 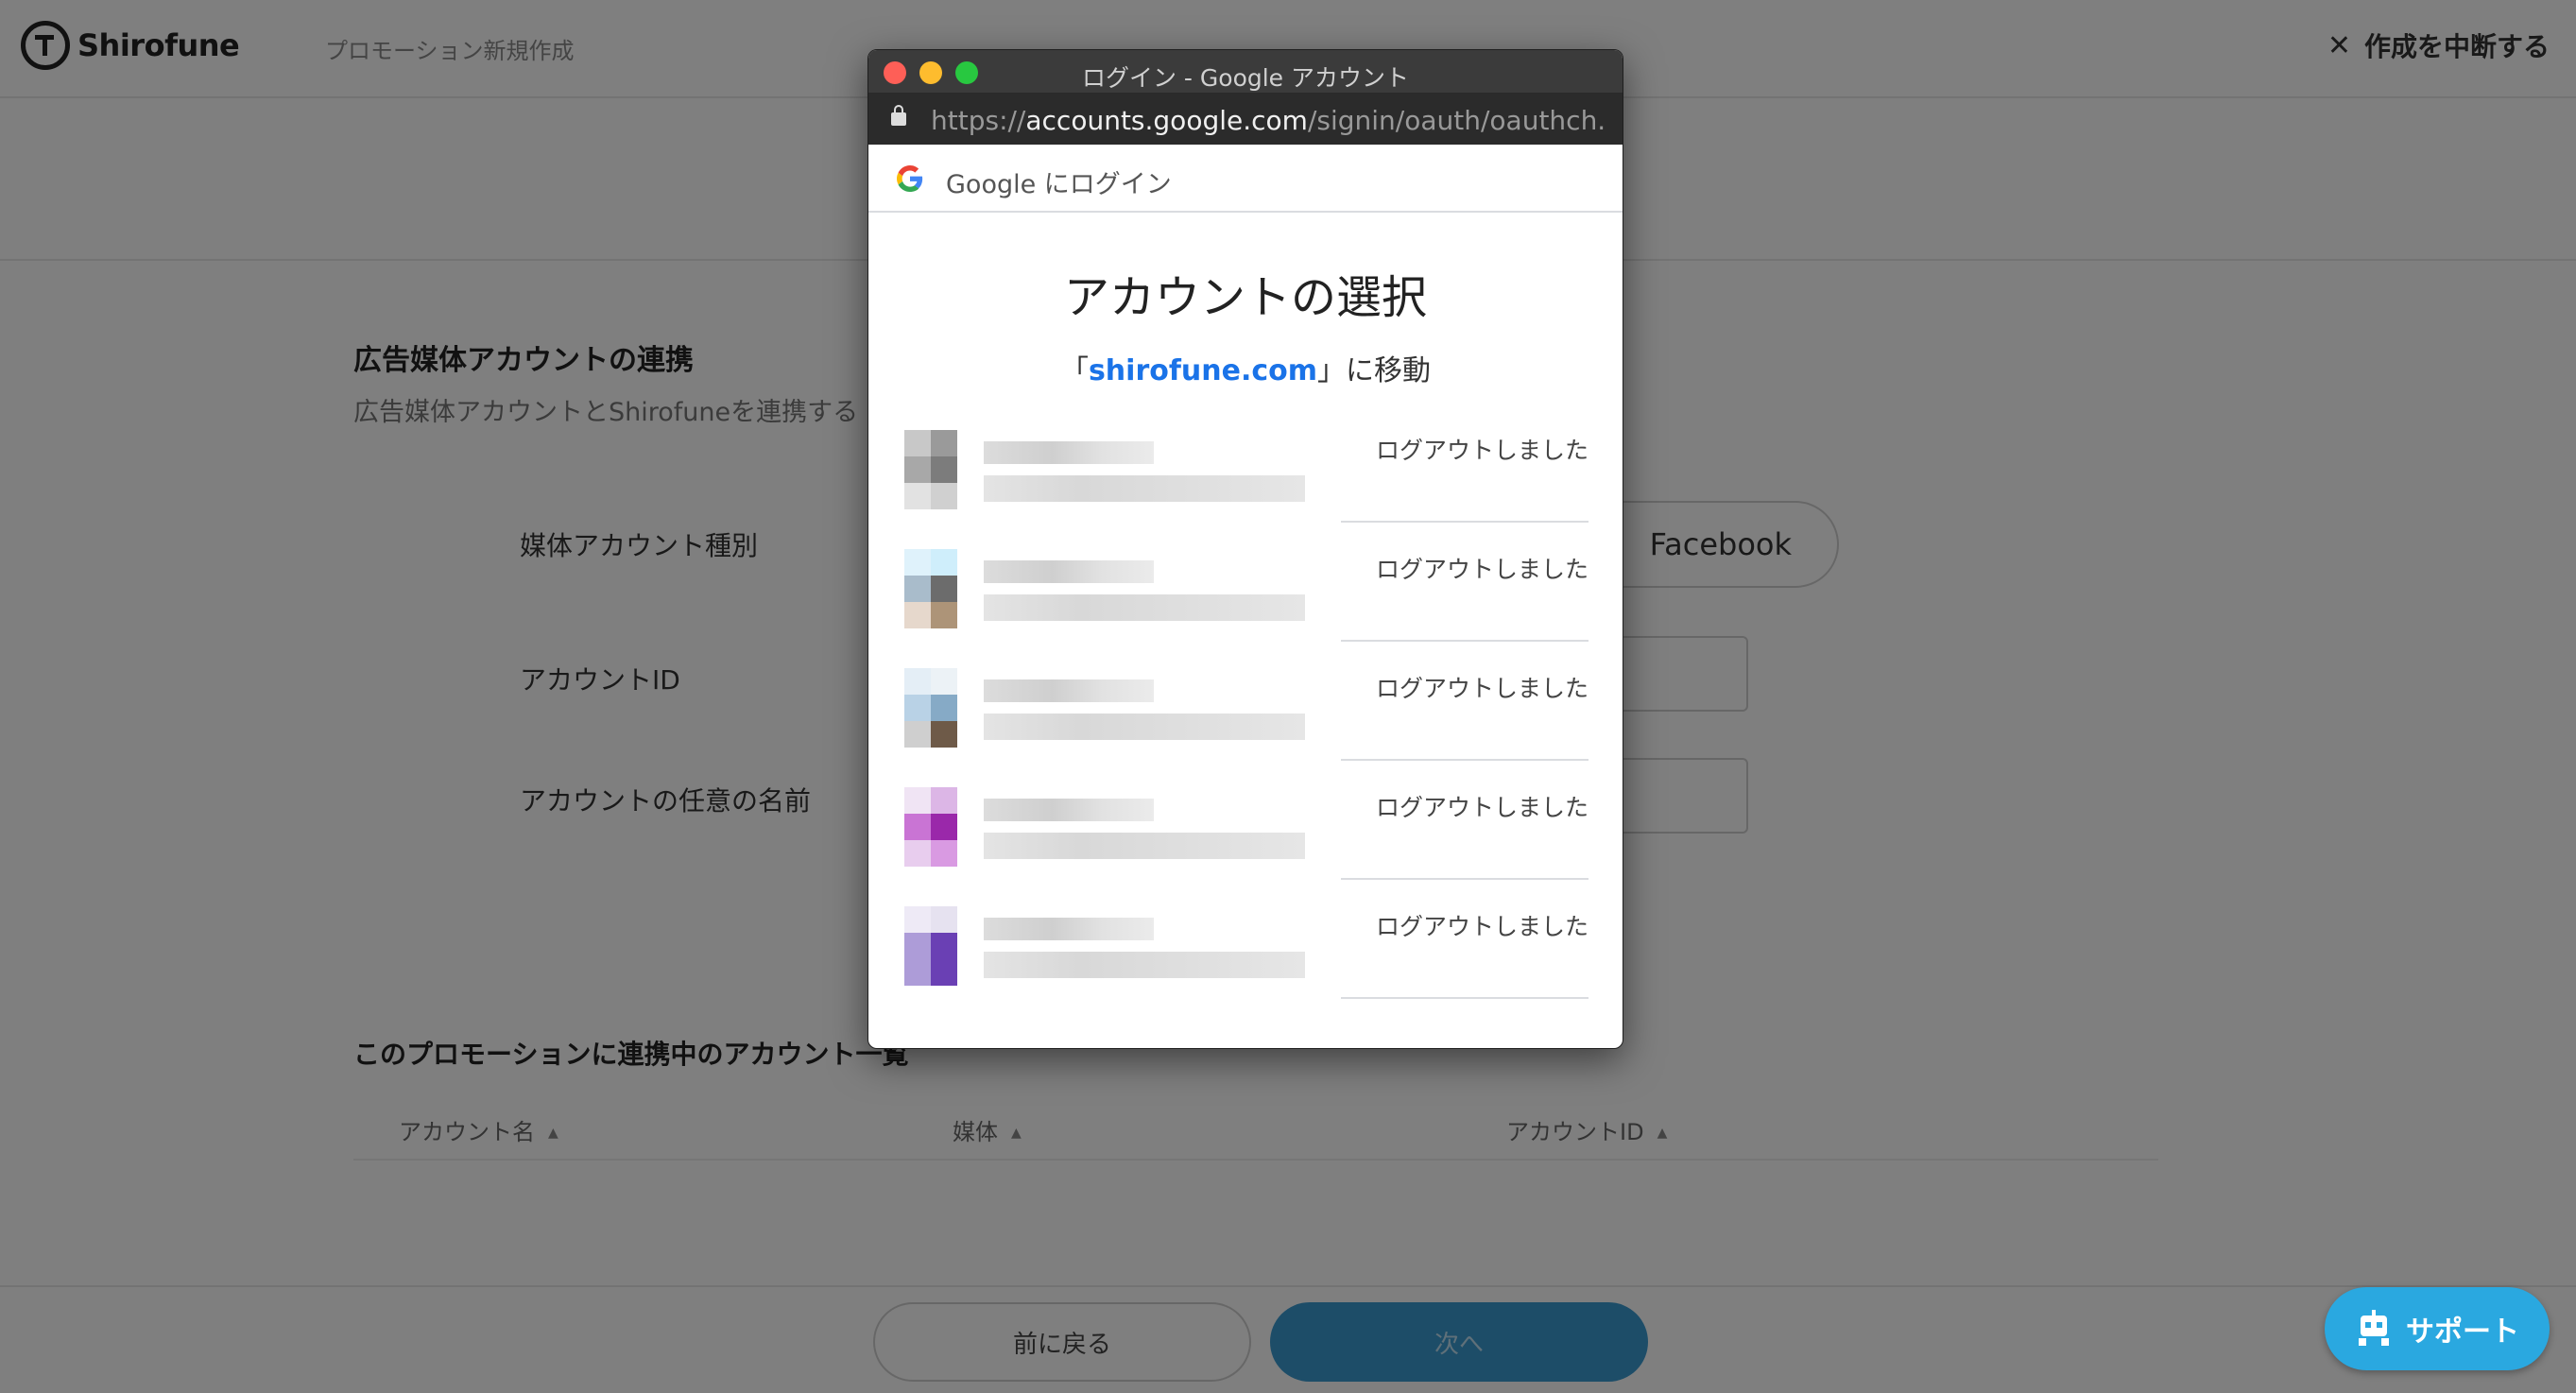 What do you see at coordinates (1465, 998) in the screenshot?
I see `account-divider` at bounding box center [1465, 998].